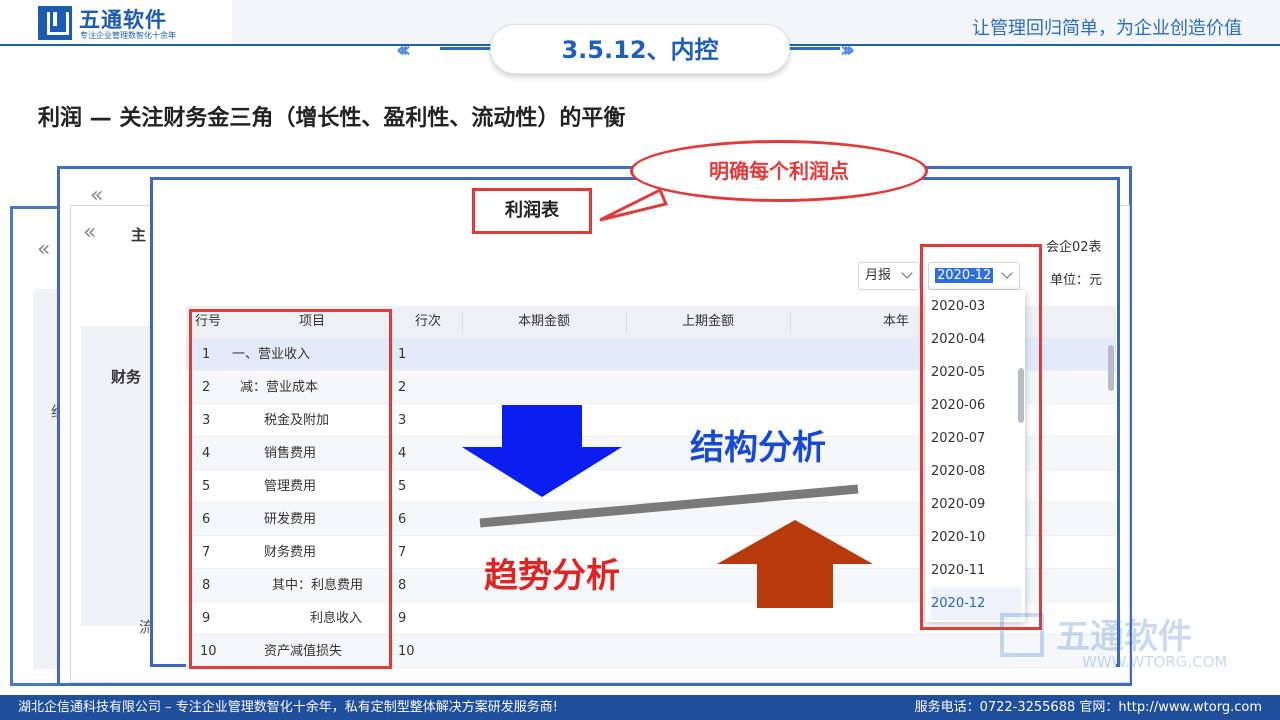  What do you see at coordinates (1076, 280) in the screenshot?
I see `unit-label: 单位：元` at bounding box center [1076, 280].